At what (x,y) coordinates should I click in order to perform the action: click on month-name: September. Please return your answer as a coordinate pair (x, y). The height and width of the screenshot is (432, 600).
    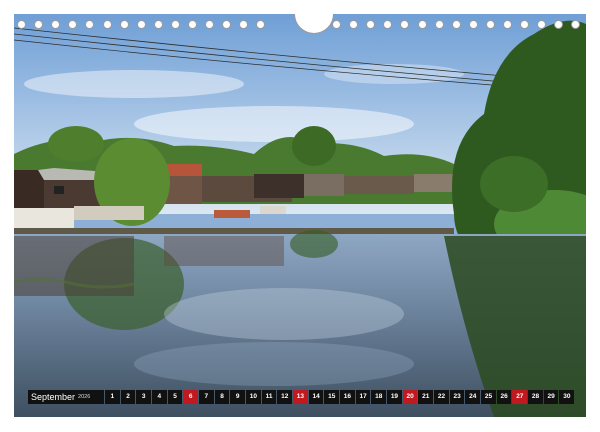
    Looking at the image, I should click on (53, 397).